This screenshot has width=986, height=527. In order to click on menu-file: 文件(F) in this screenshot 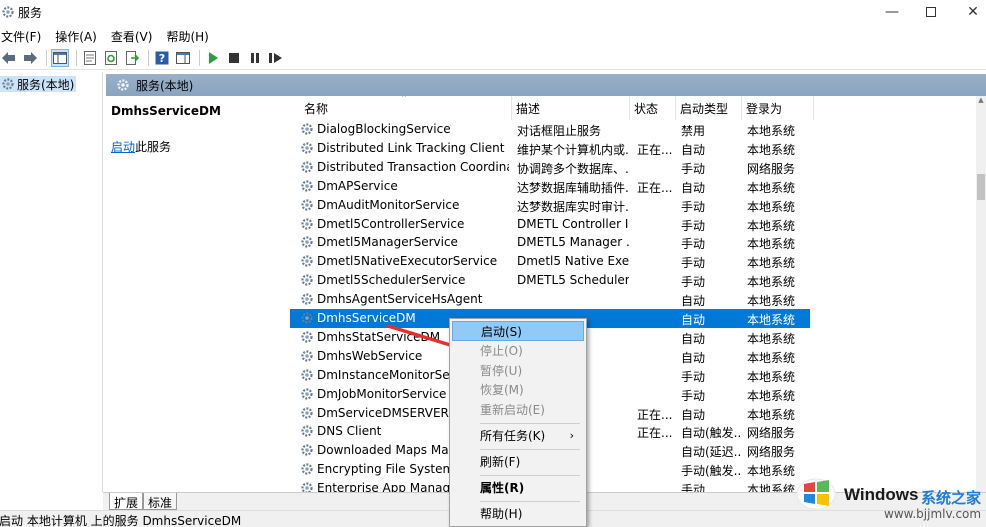, I will do `click(23, 35)`.